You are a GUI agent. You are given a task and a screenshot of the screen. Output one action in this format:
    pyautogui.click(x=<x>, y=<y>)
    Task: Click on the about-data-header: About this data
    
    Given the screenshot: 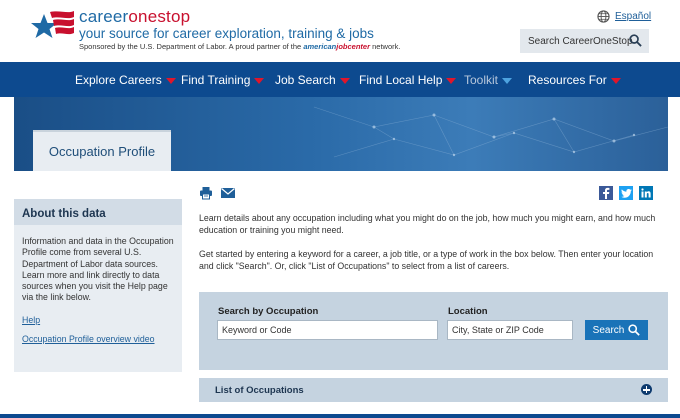 What is the action you would take?
    pyautogui.click(x=98, y=212)
    